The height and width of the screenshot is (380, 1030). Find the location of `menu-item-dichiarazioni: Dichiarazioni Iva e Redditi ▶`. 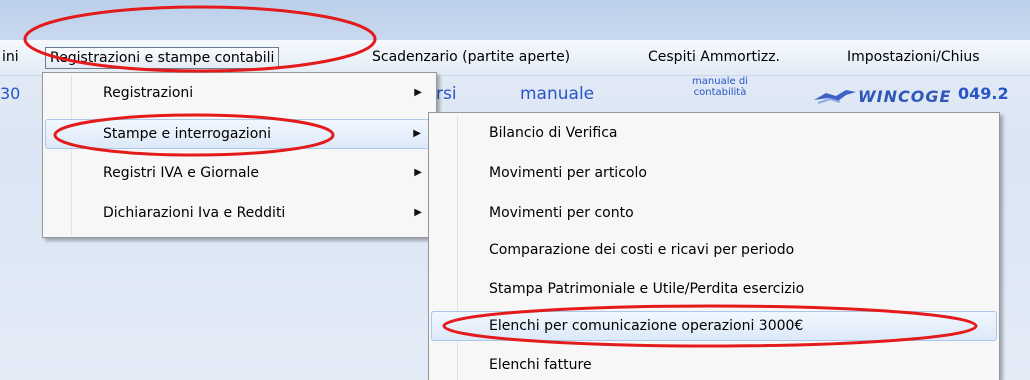

menu-item-dichiarazioni: Dichiarazioni Iva e Redditi ▶ is located at coordinates (239, 214).